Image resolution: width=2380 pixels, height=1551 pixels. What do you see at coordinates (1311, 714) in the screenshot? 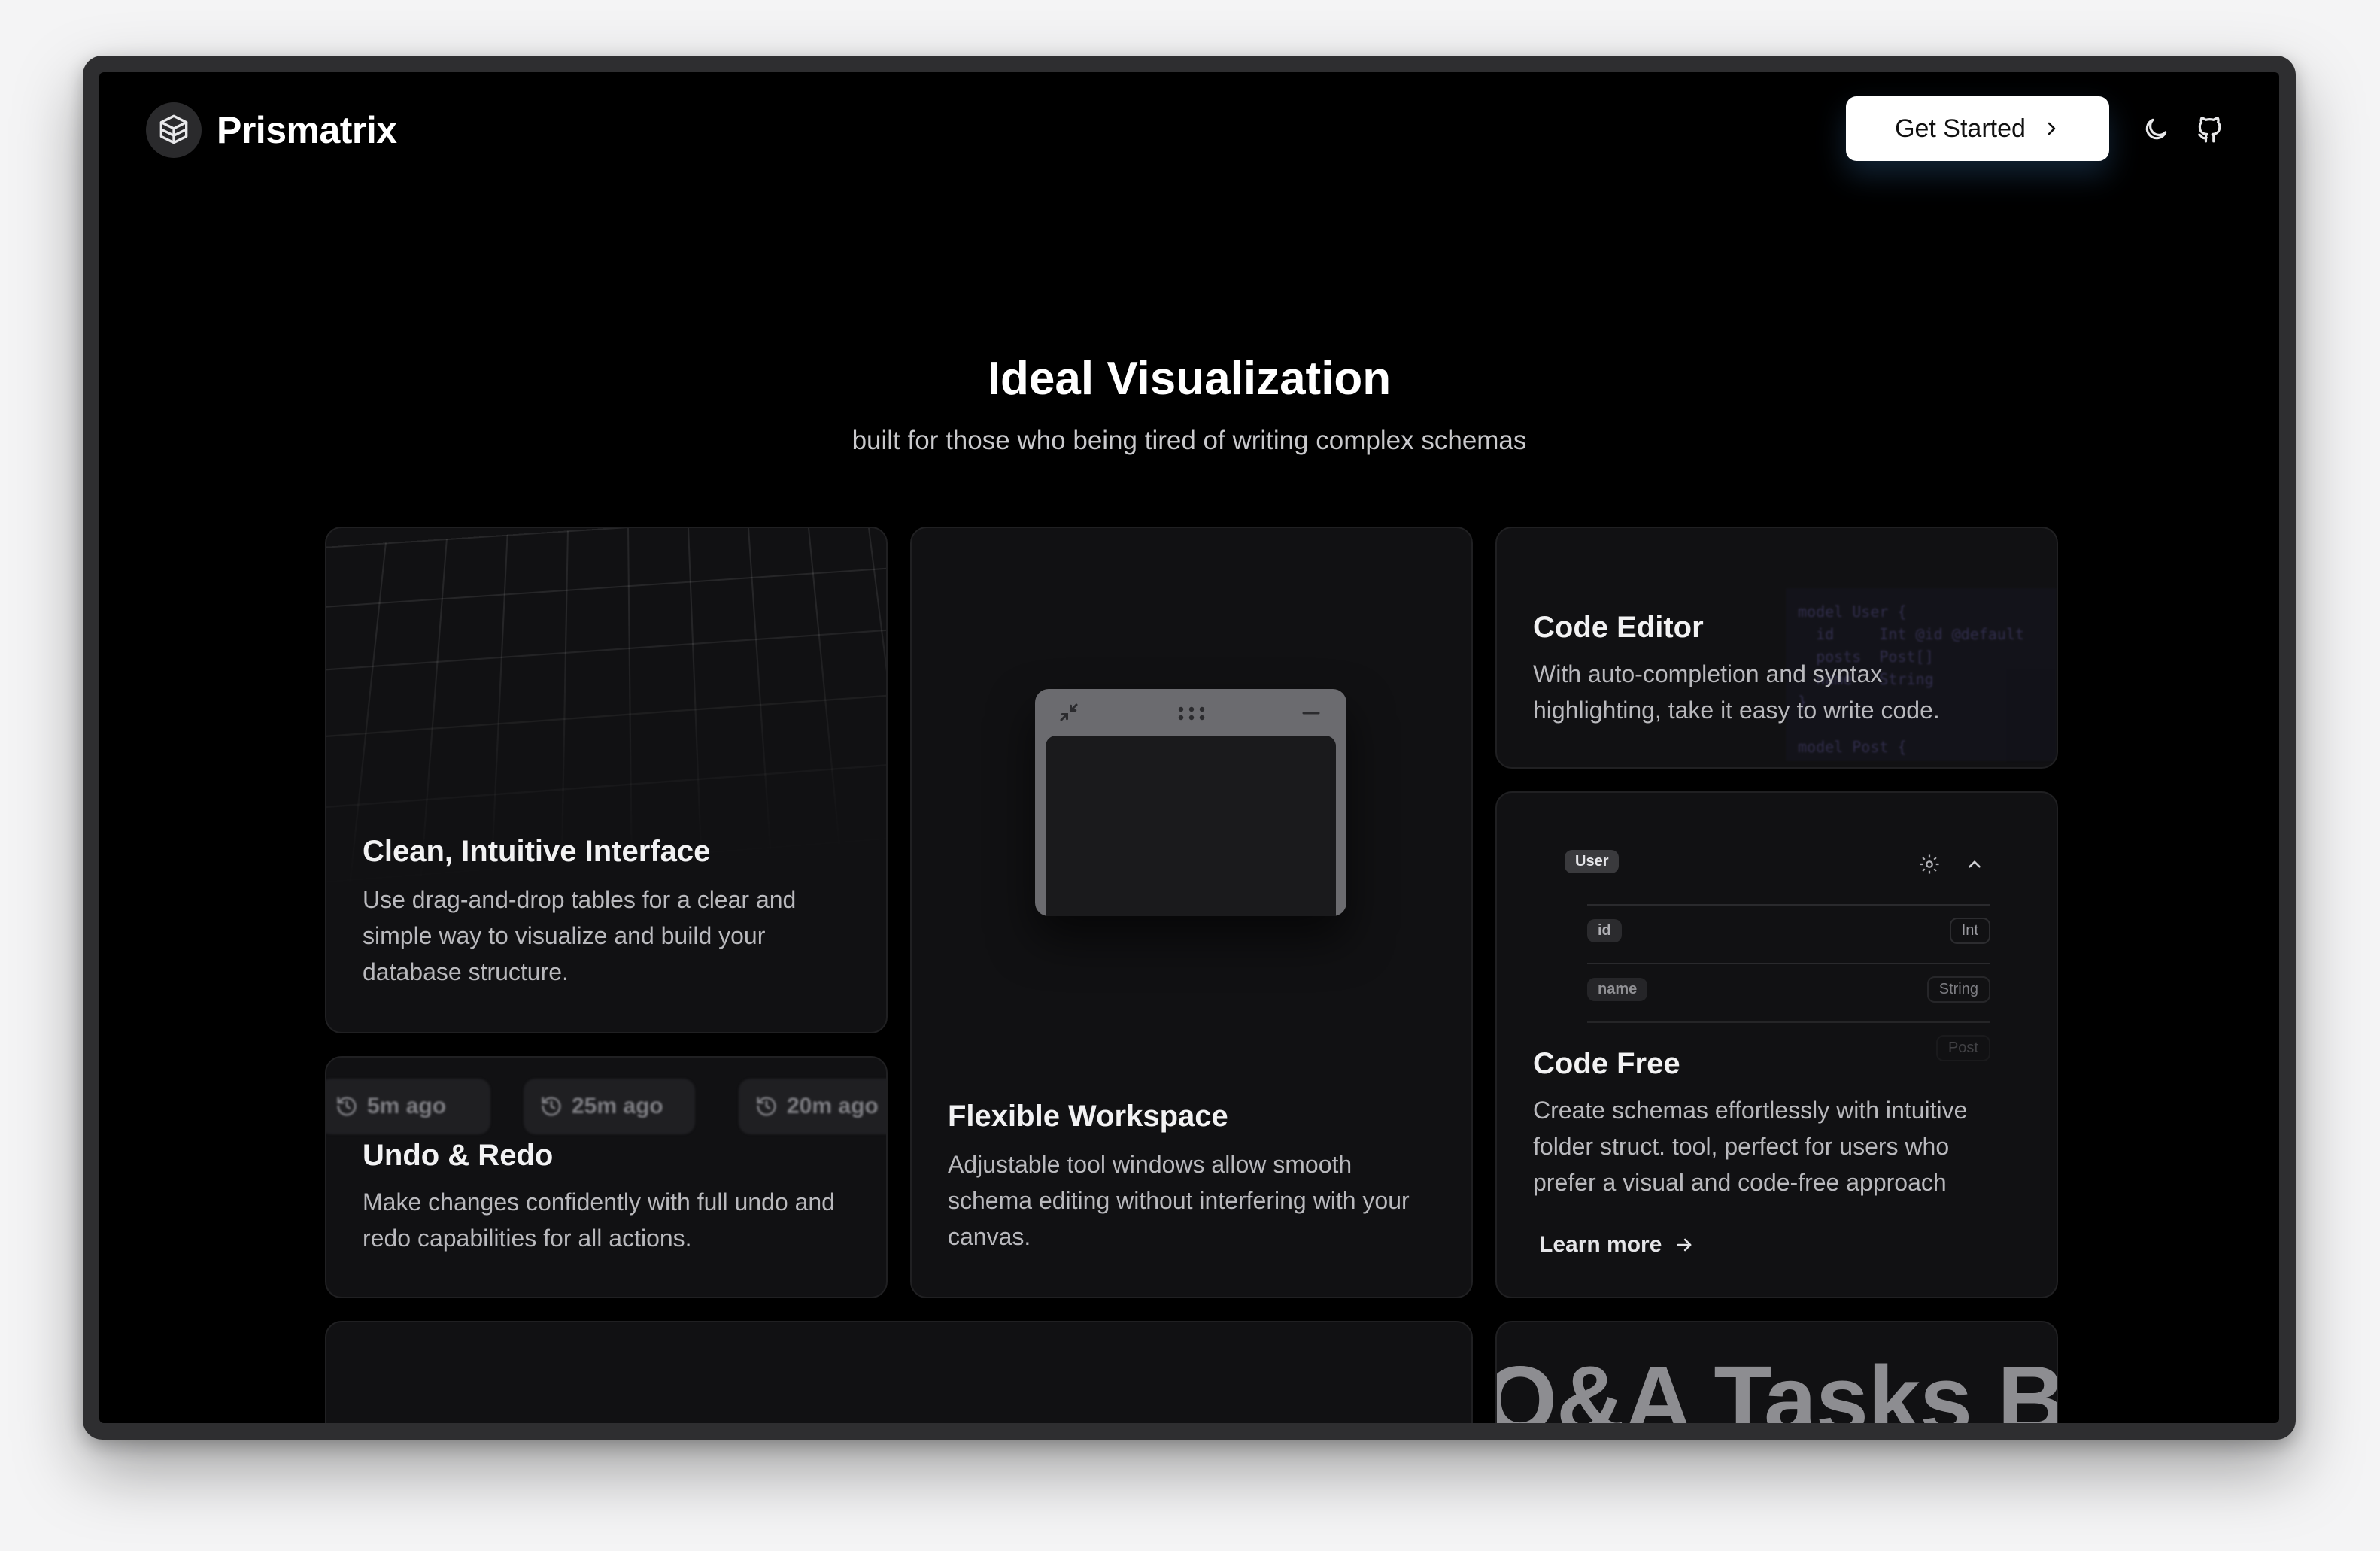
I see `minus-icon` at bounding box center [1311, 714].